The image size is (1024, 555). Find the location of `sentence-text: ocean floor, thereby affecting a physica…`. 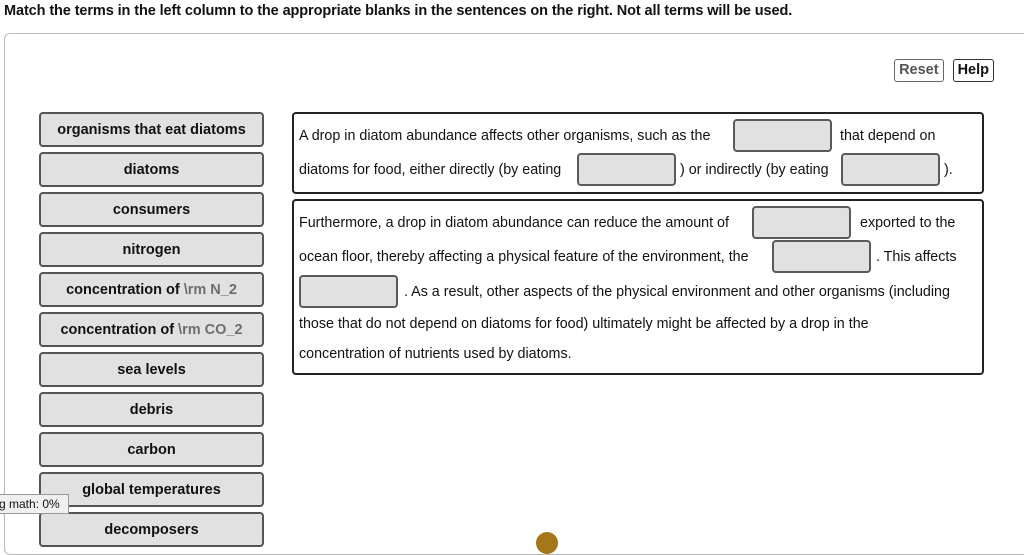

sentence-text: ocean floor, thereby affecting a physica… is located at coordinates (524, 257).